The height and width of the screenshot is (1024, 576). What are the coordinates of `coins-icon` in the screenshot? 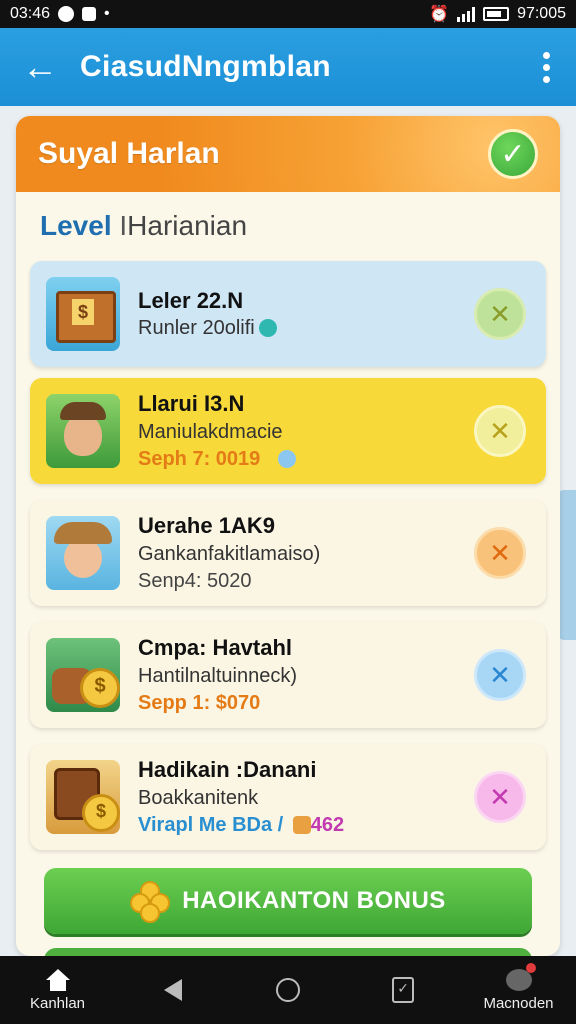 It's located at (83, 675).